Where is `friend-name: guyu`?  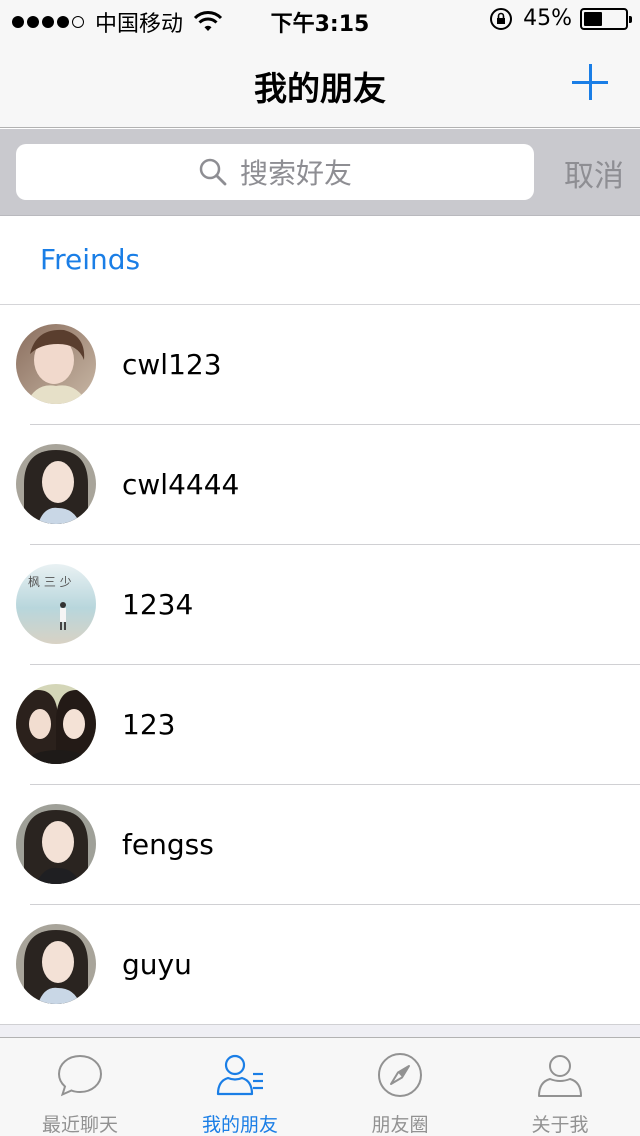
friend-name: guyu is located at coordinates (157, 964).